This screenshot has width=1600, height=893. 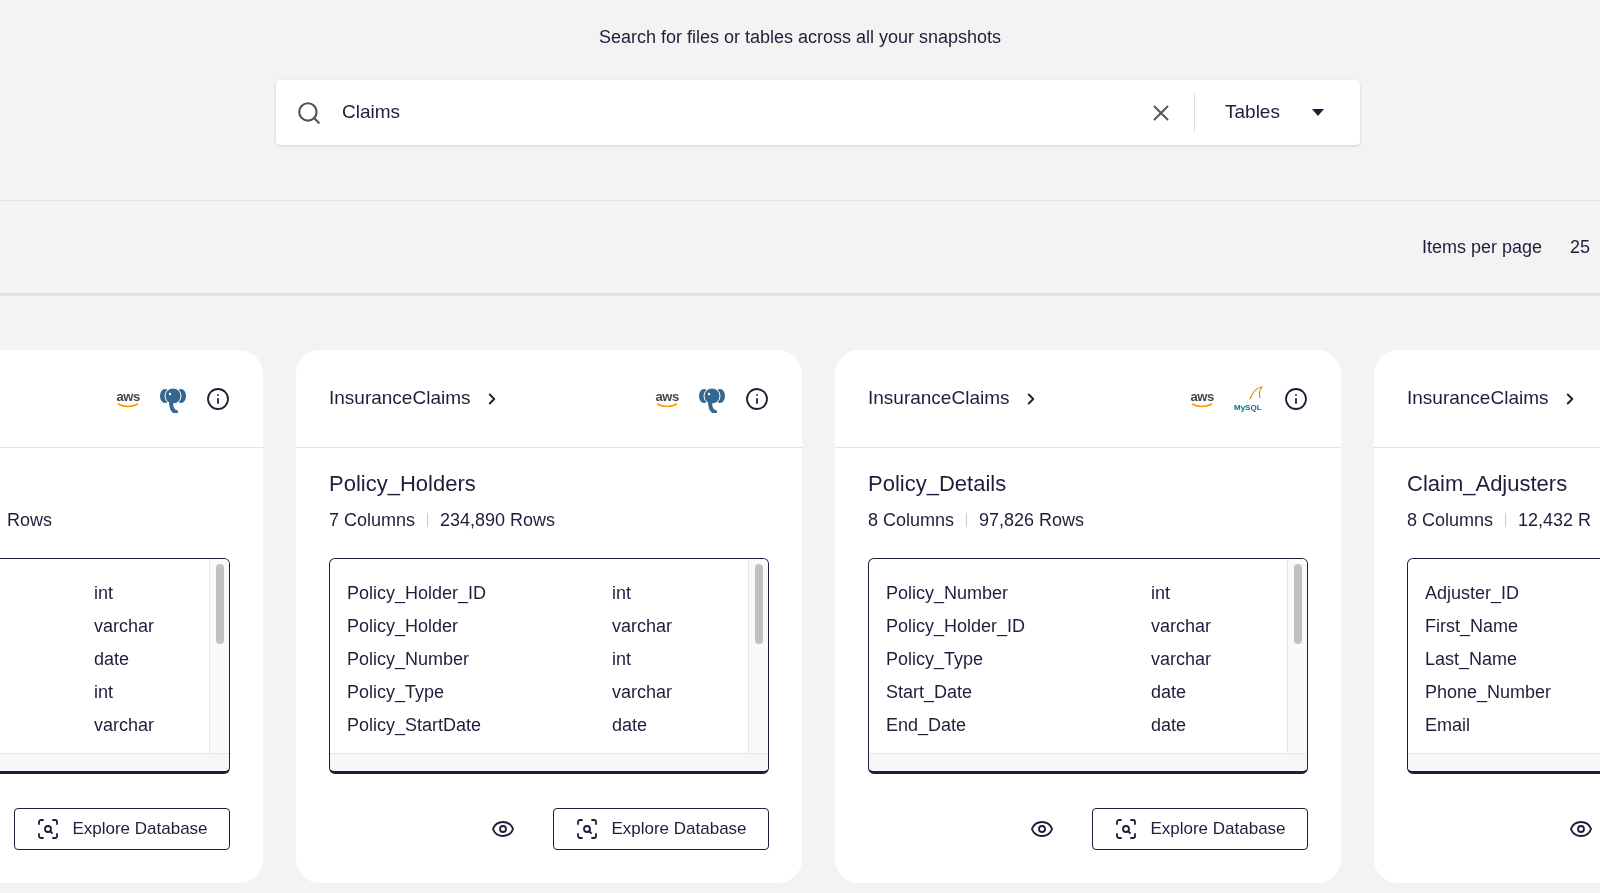 I want to click on table-title: Policy_Details, so click(x=938, y=484).